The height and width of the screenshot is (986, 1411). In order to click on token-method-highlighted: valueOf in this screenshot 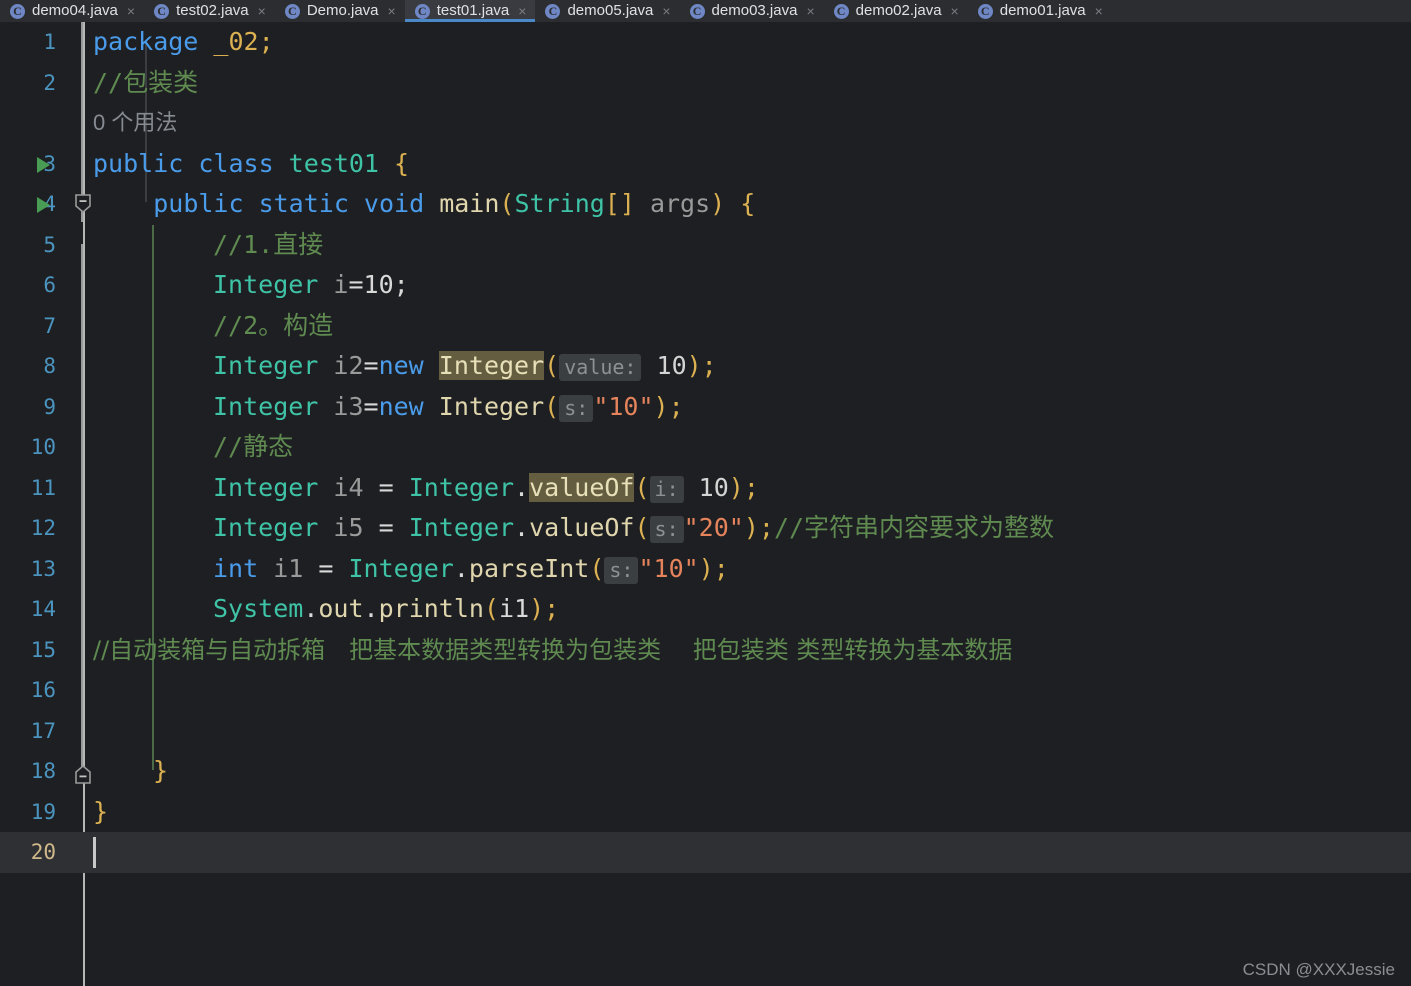, I will do `click(582, 487)`.